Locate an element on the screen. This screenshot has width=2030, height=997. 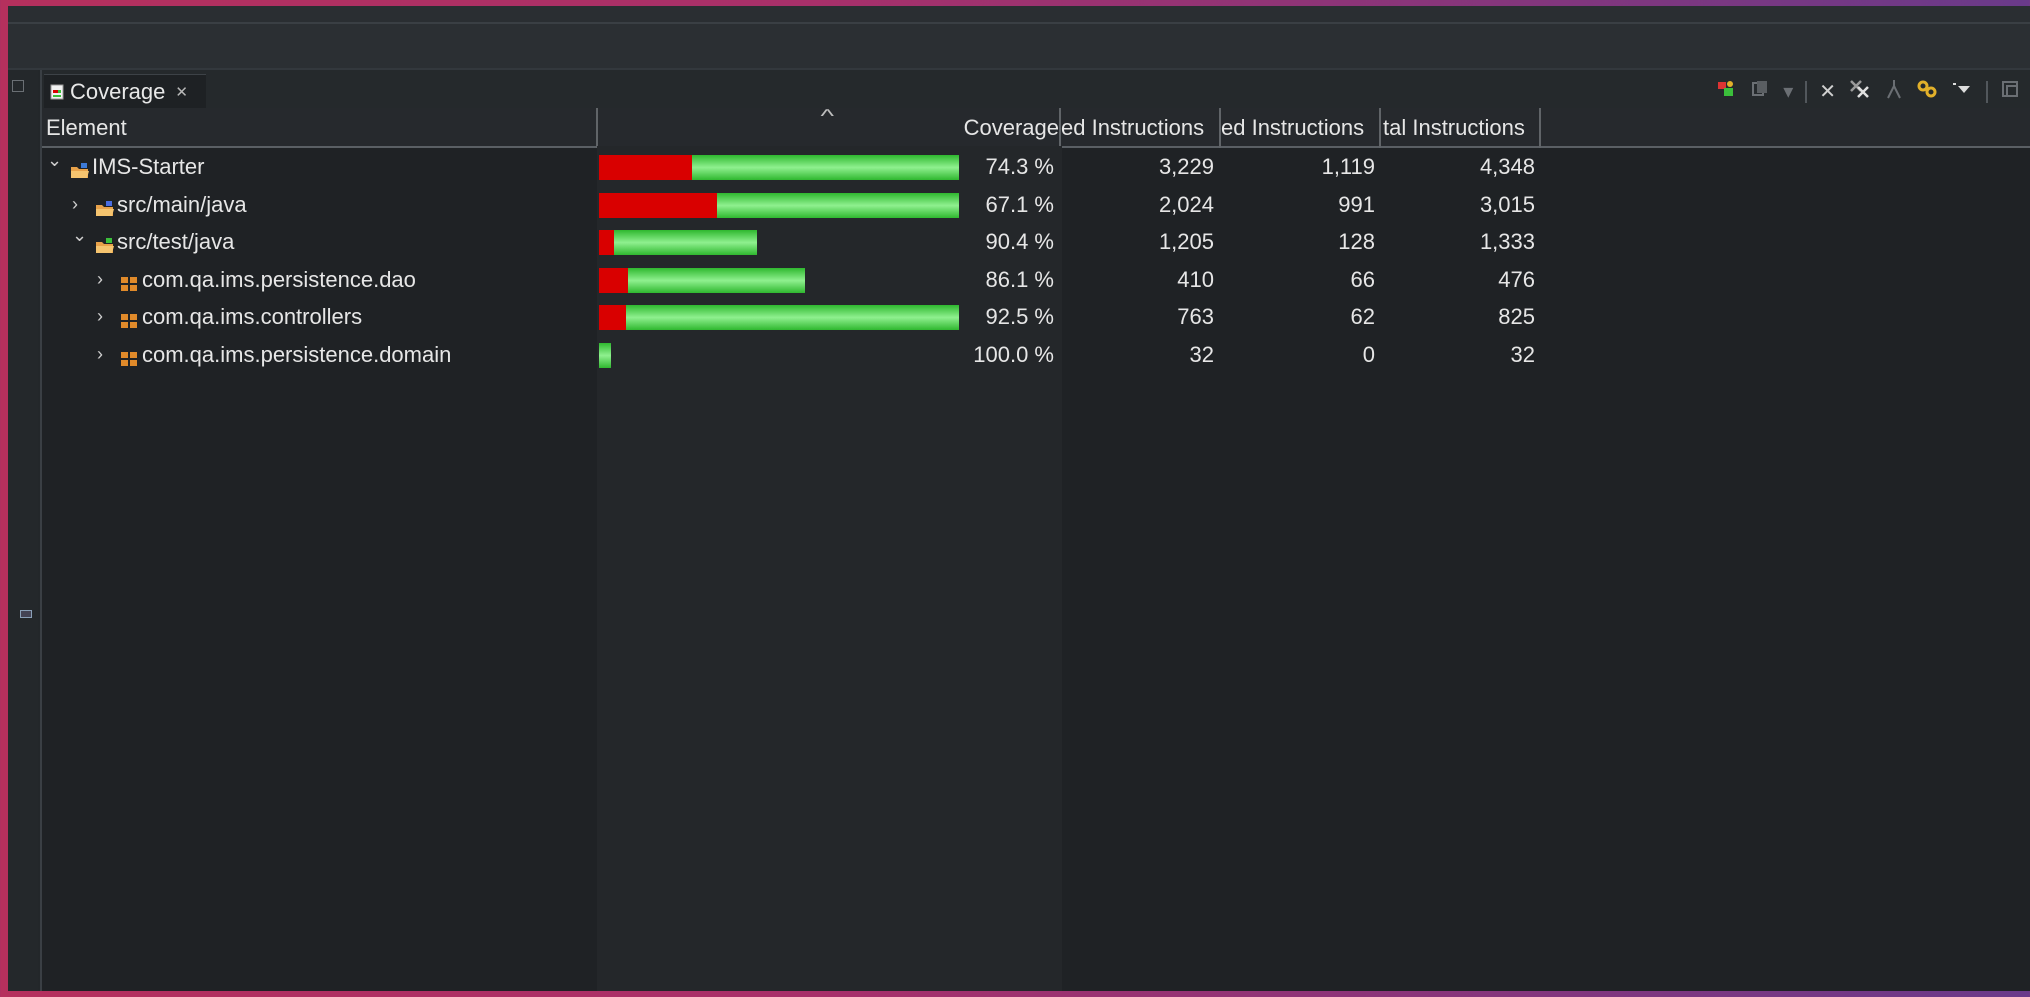
covered-instructions-value: 410 is located at coordinates (1195, 279).